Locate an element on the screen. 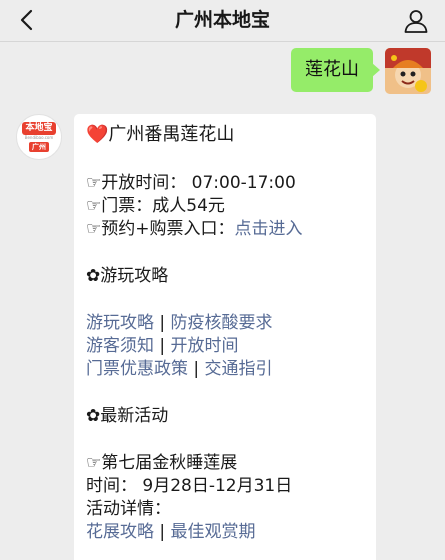  back-button is located at coordinates (26, 20).